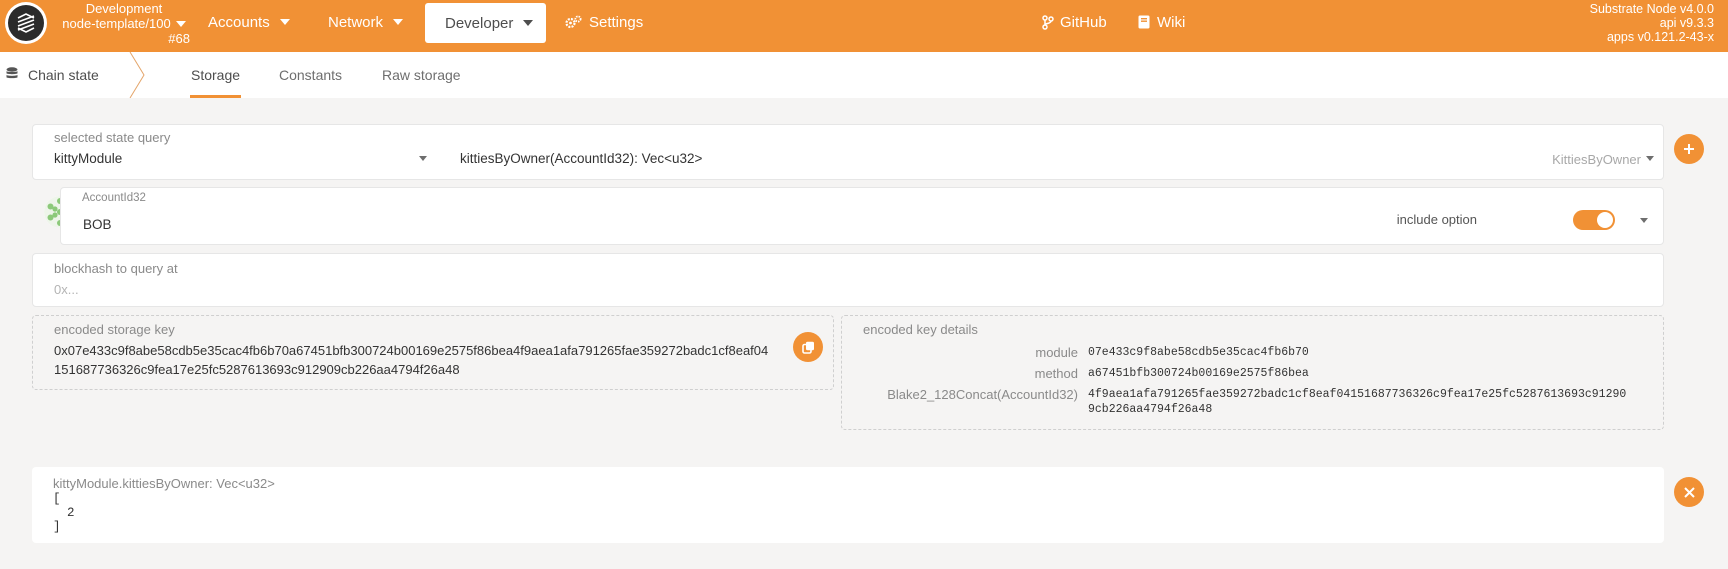  I want to click on result-close-bracket: ], so click(57, 527).